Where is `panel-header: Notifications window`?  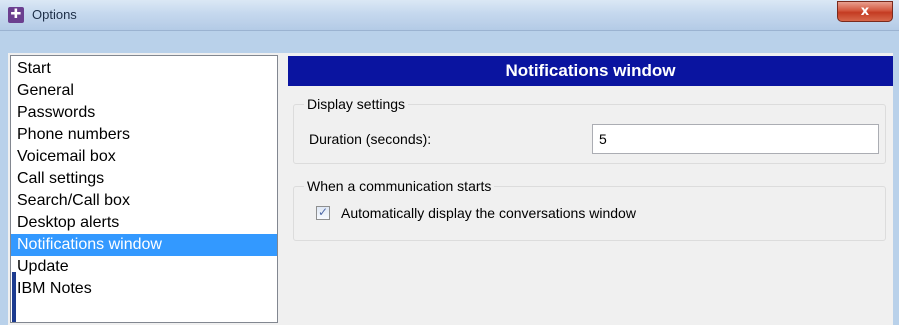 panel-header: Notifications window is located at coordinates (590, 71).